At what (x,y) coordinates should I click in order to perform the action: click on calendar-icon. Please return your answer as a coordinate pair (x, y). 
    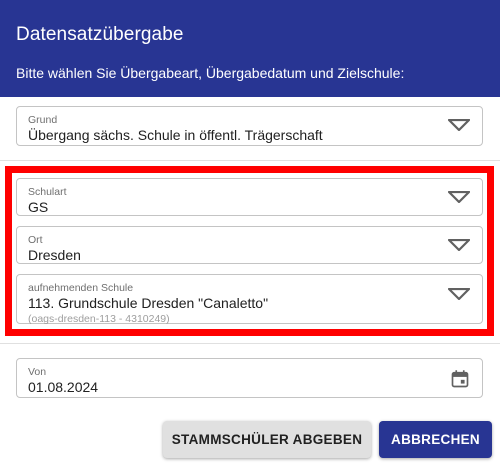
    Looking at the image, I should click on (460, 379).